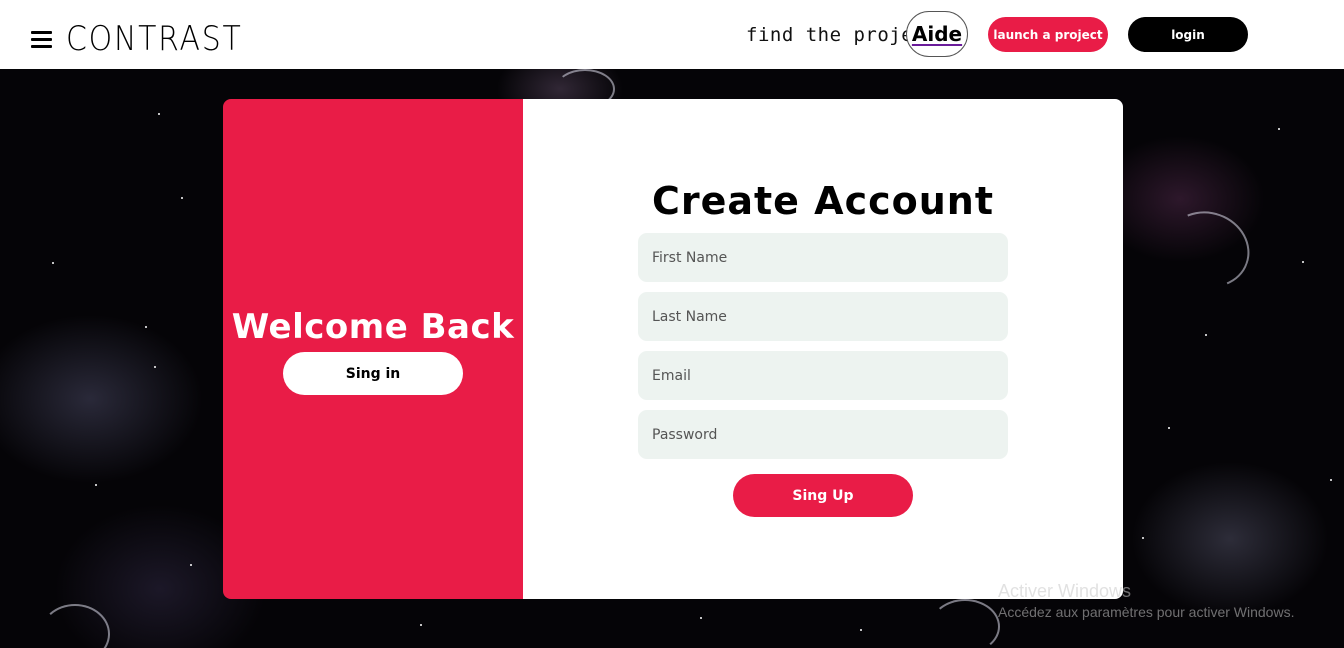 This screenshot has width=1344, height=648. I want to click on email-field, so click(823, 375).